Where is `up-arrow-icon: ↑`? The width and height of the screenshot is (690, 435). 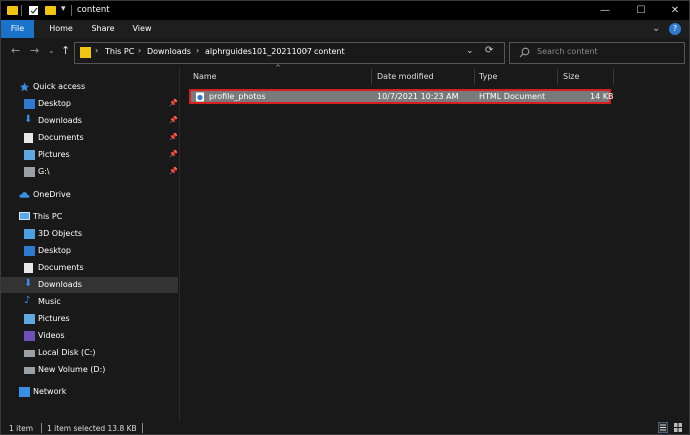 up-arrow-icon: ↑ is located at coordinates (65, 50).